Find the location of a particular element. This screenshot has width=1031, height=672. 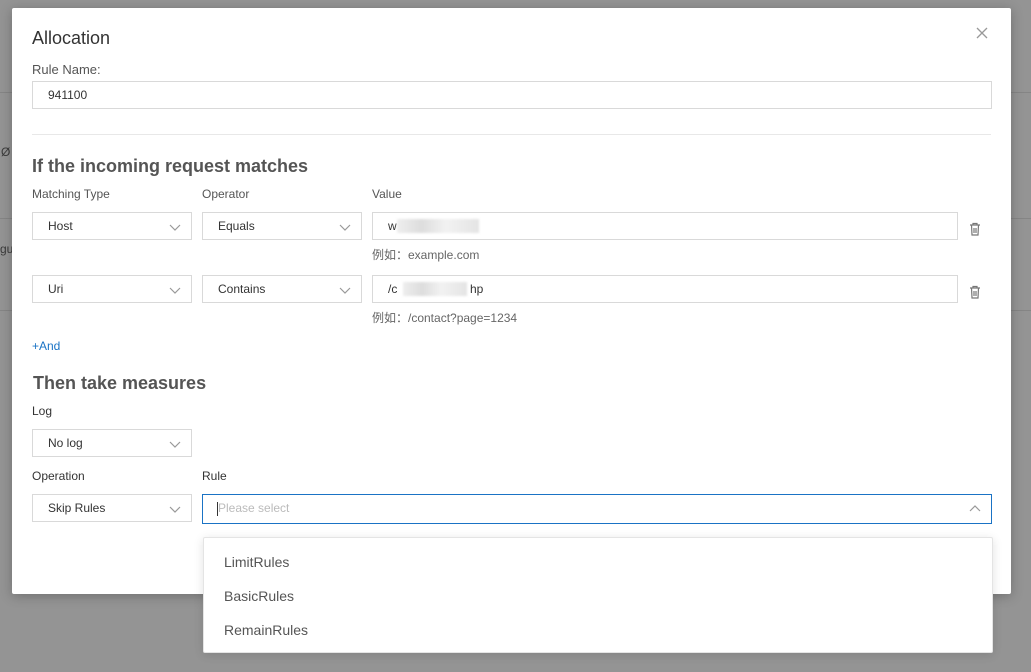

operator-value-1: Equals is located at coordinates (236, 226).